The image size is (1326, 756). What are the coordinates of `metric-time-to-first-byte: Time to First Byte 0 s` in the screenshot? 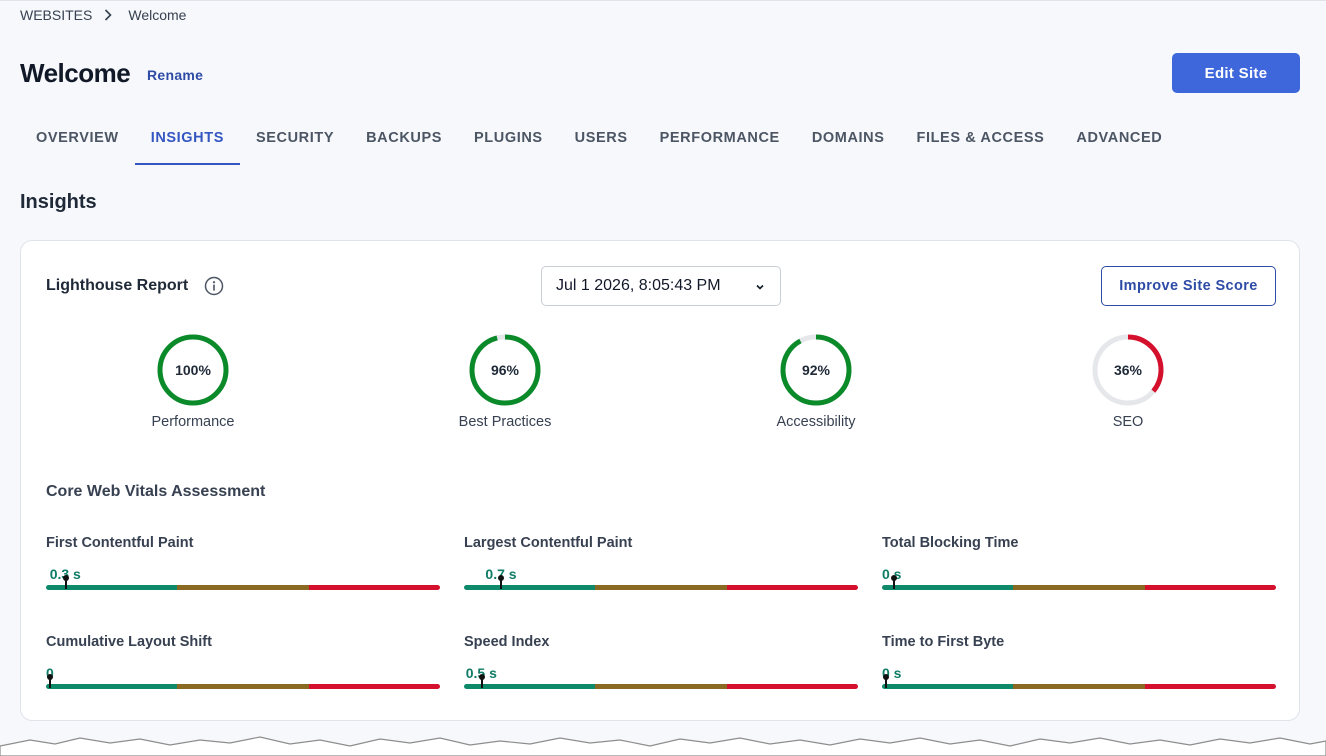 It's located at (1079, 661).